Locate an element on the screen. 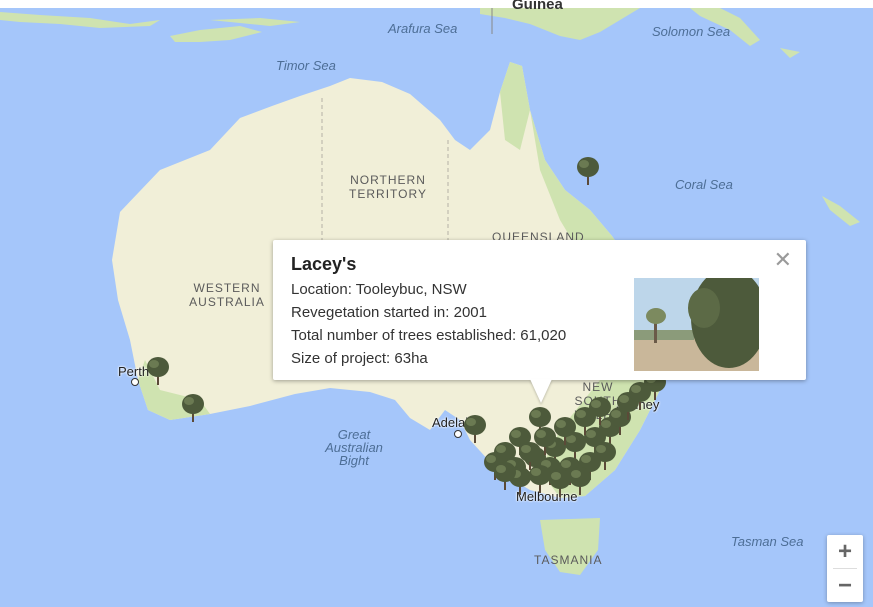 Image resolution: width=873 pixels, height=607 pixels. project-size: Size of project: 63ha is located at coordinates (359, 358).